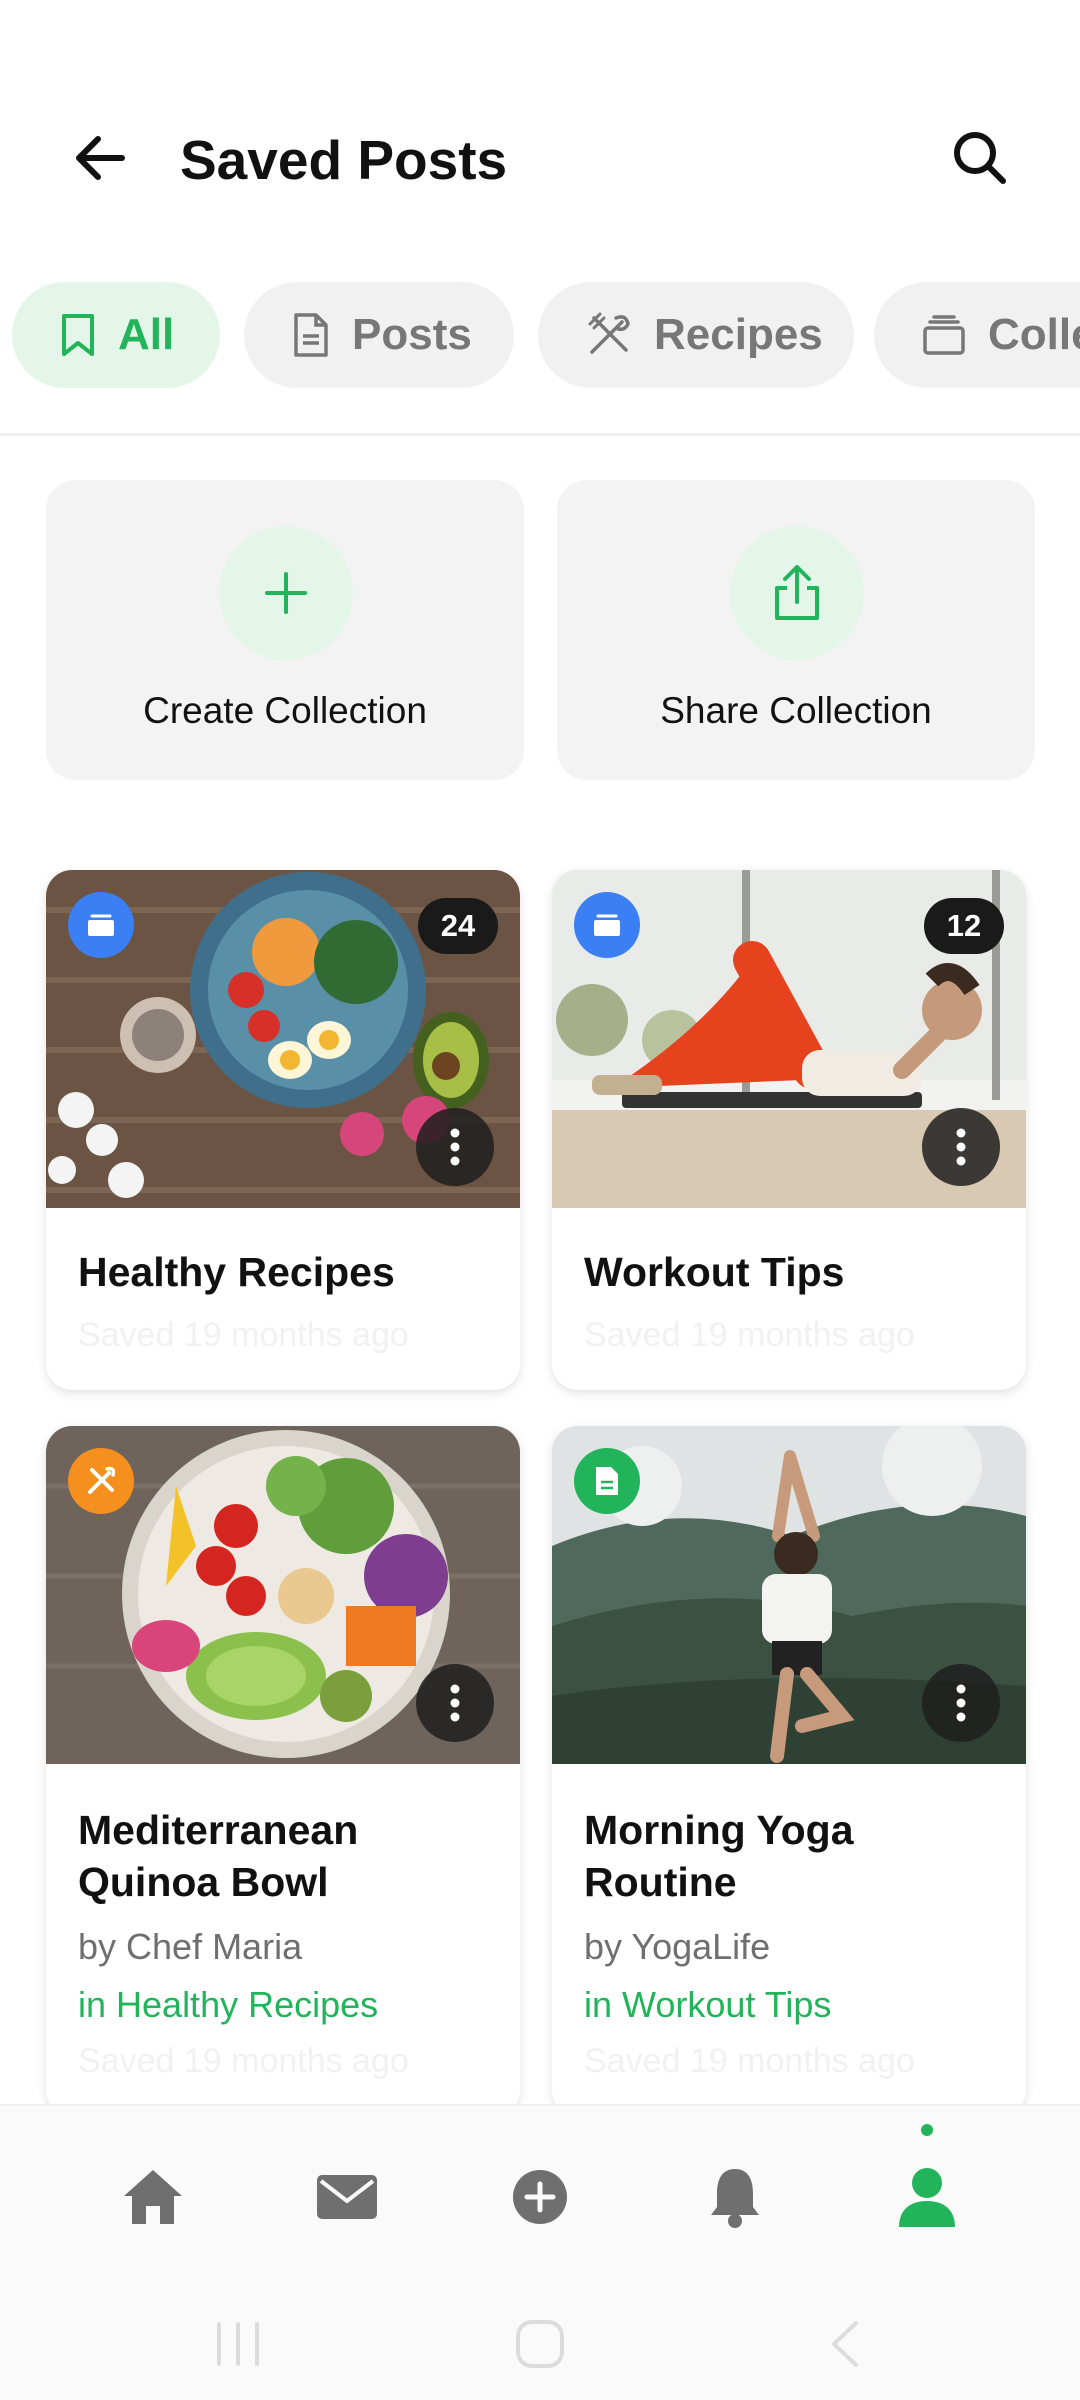 This screenshot has height=2400, width=1080. I want to click on filter-chip-label: Recipes, so click(738, 334).